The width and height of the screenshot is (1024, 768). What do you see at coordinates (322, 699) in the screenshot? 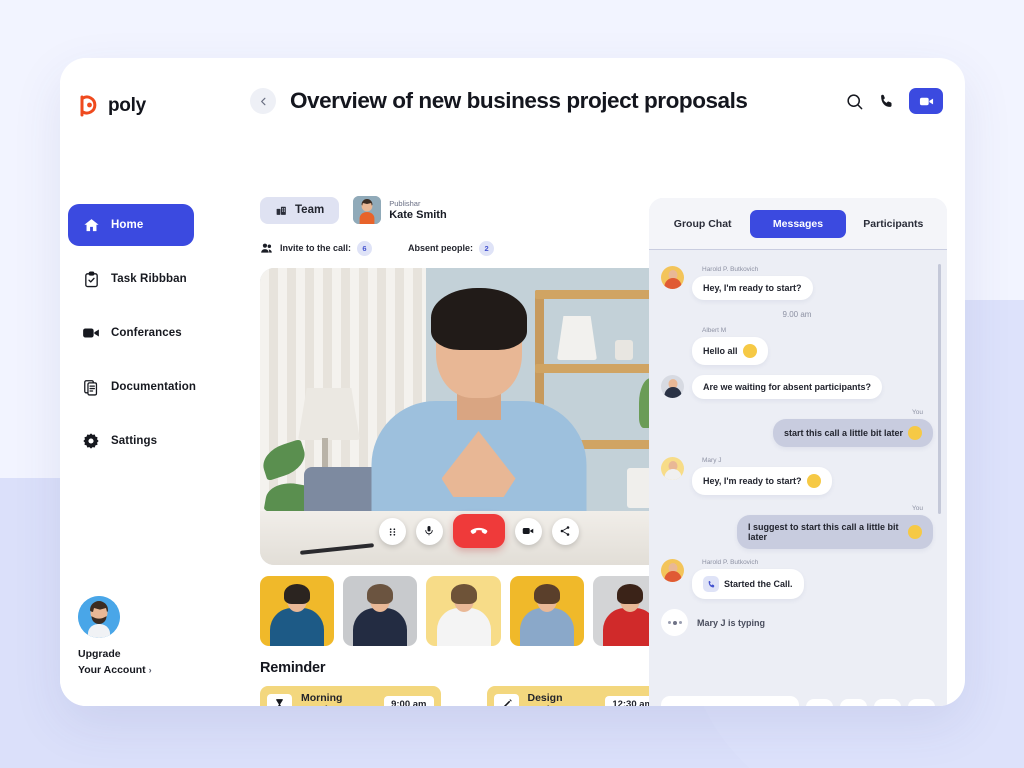
I see `reminder-label: Morning Meeting` at bounding box center [322, 699].